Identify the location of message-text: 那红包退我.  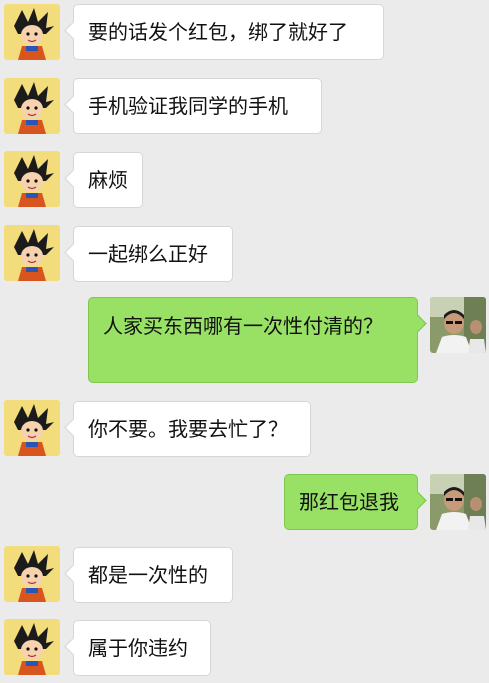
(349, 502).